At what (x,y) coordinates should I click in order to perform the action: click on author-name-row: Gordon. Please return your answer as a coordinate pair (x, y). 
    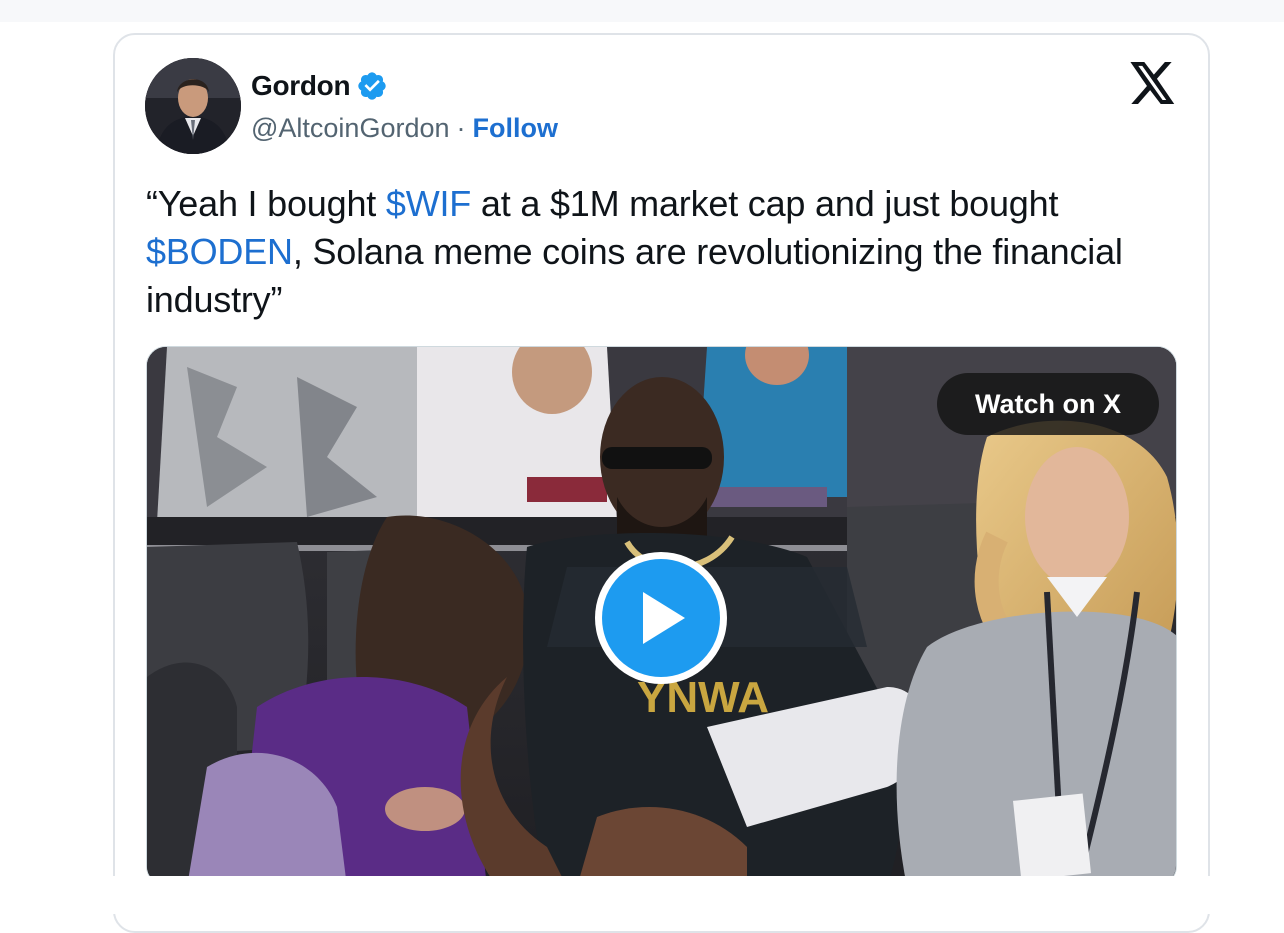
    Looking at the image, I should click on (319, 86).